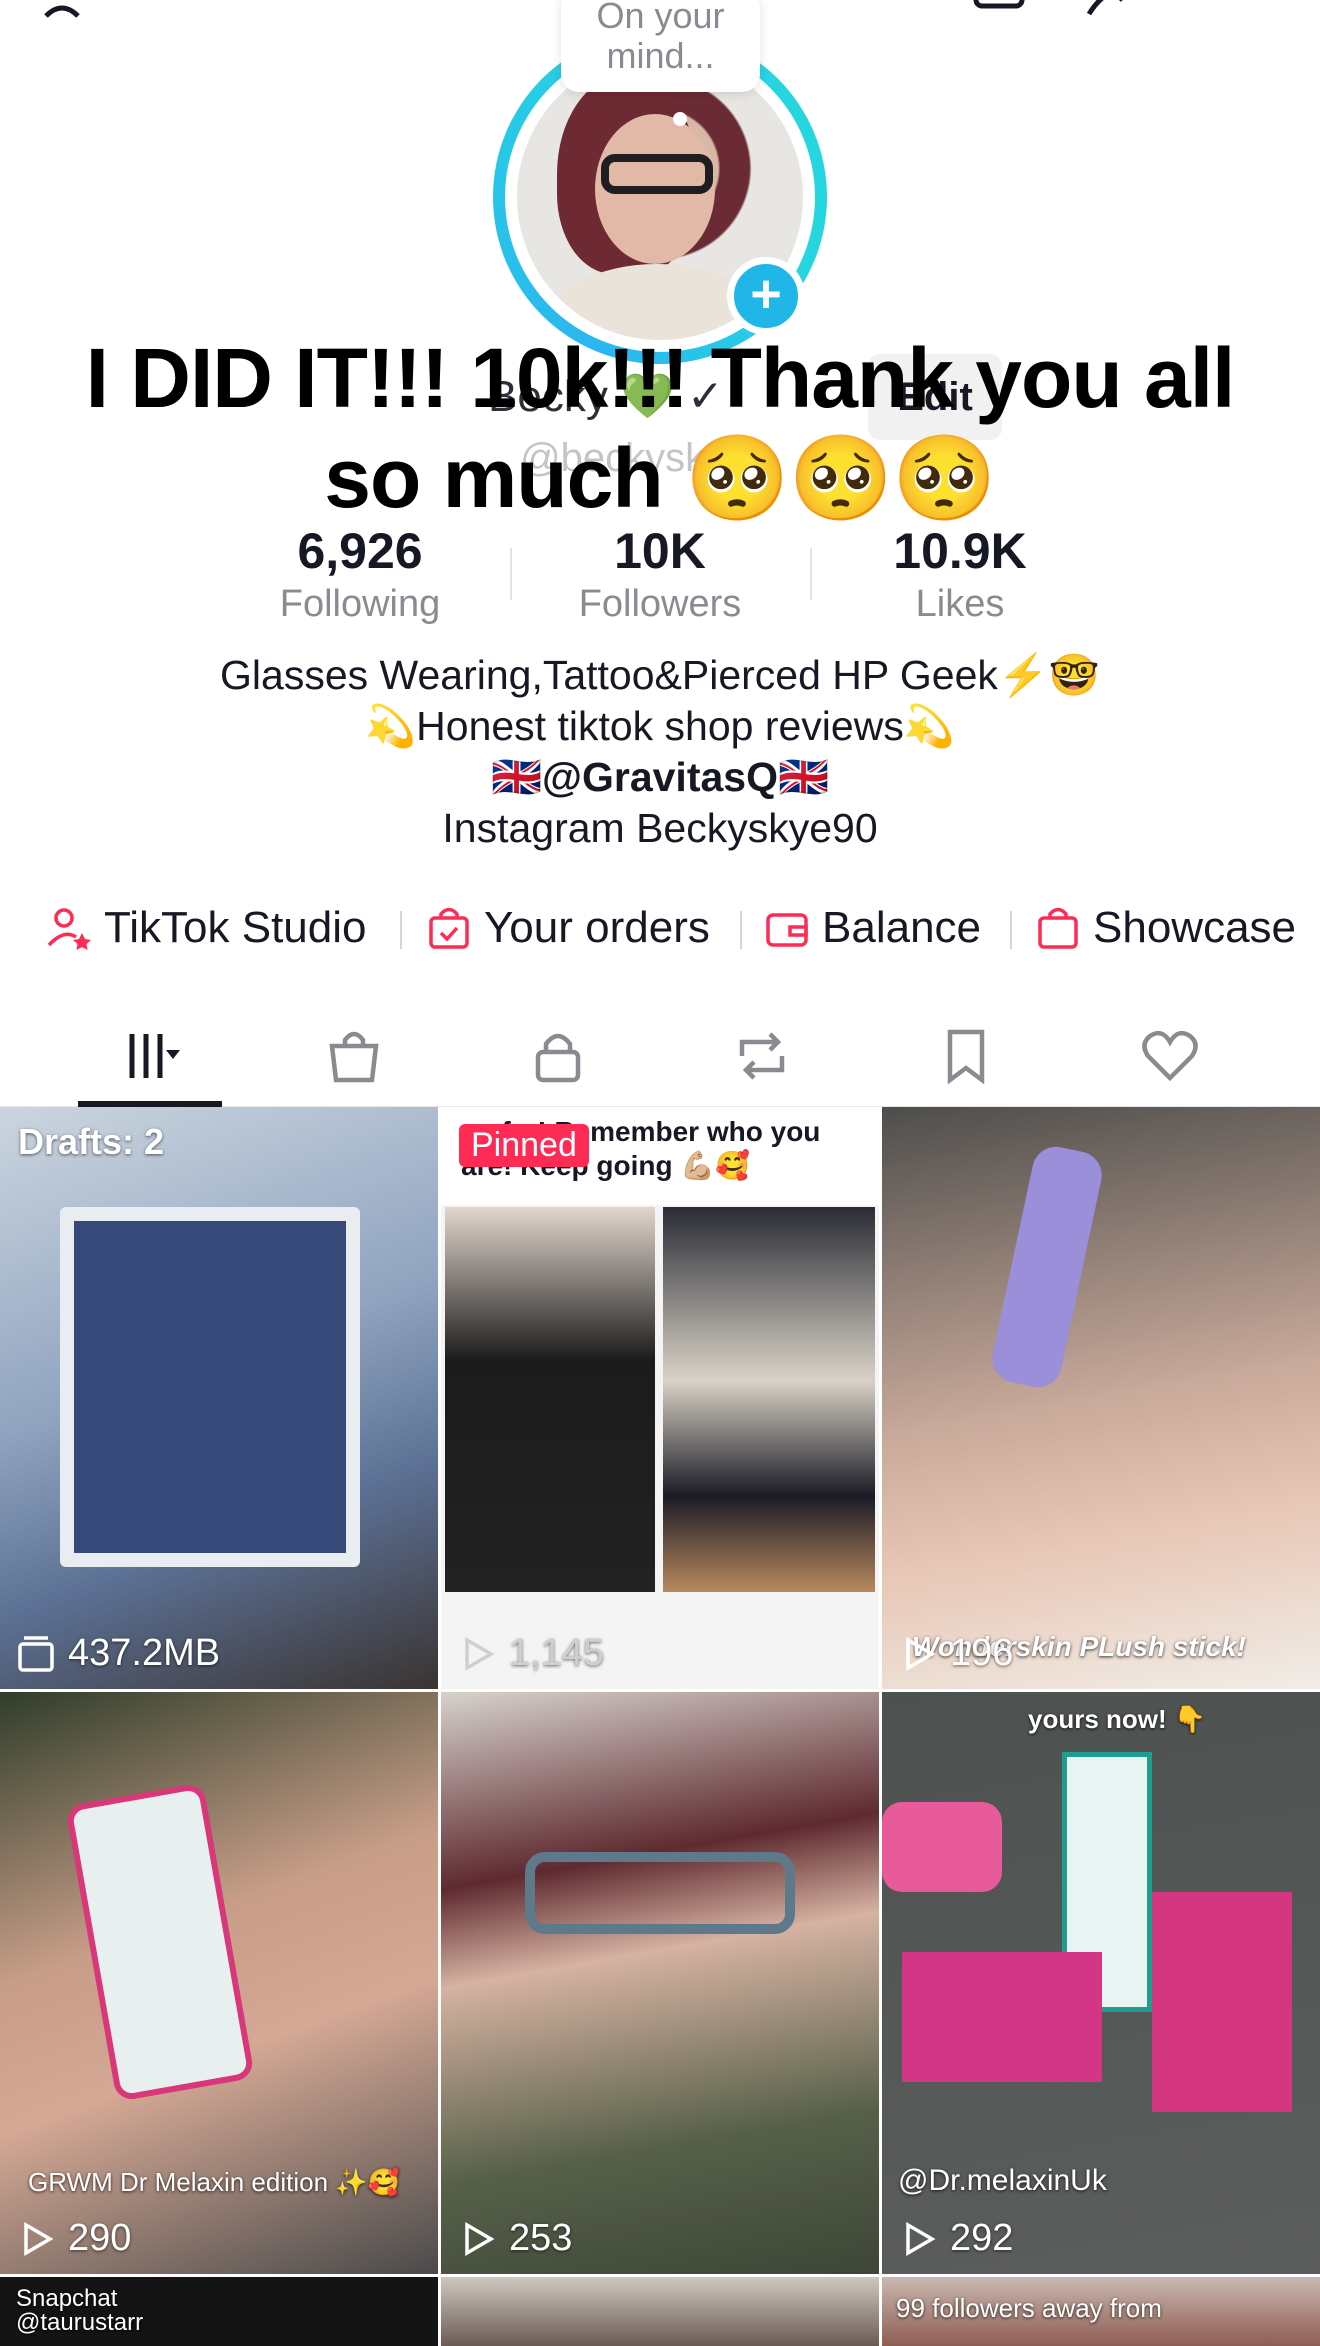  Describe the element at coordinates (70, 10) in the screenshot. I see `add-friend-icon` at that location.